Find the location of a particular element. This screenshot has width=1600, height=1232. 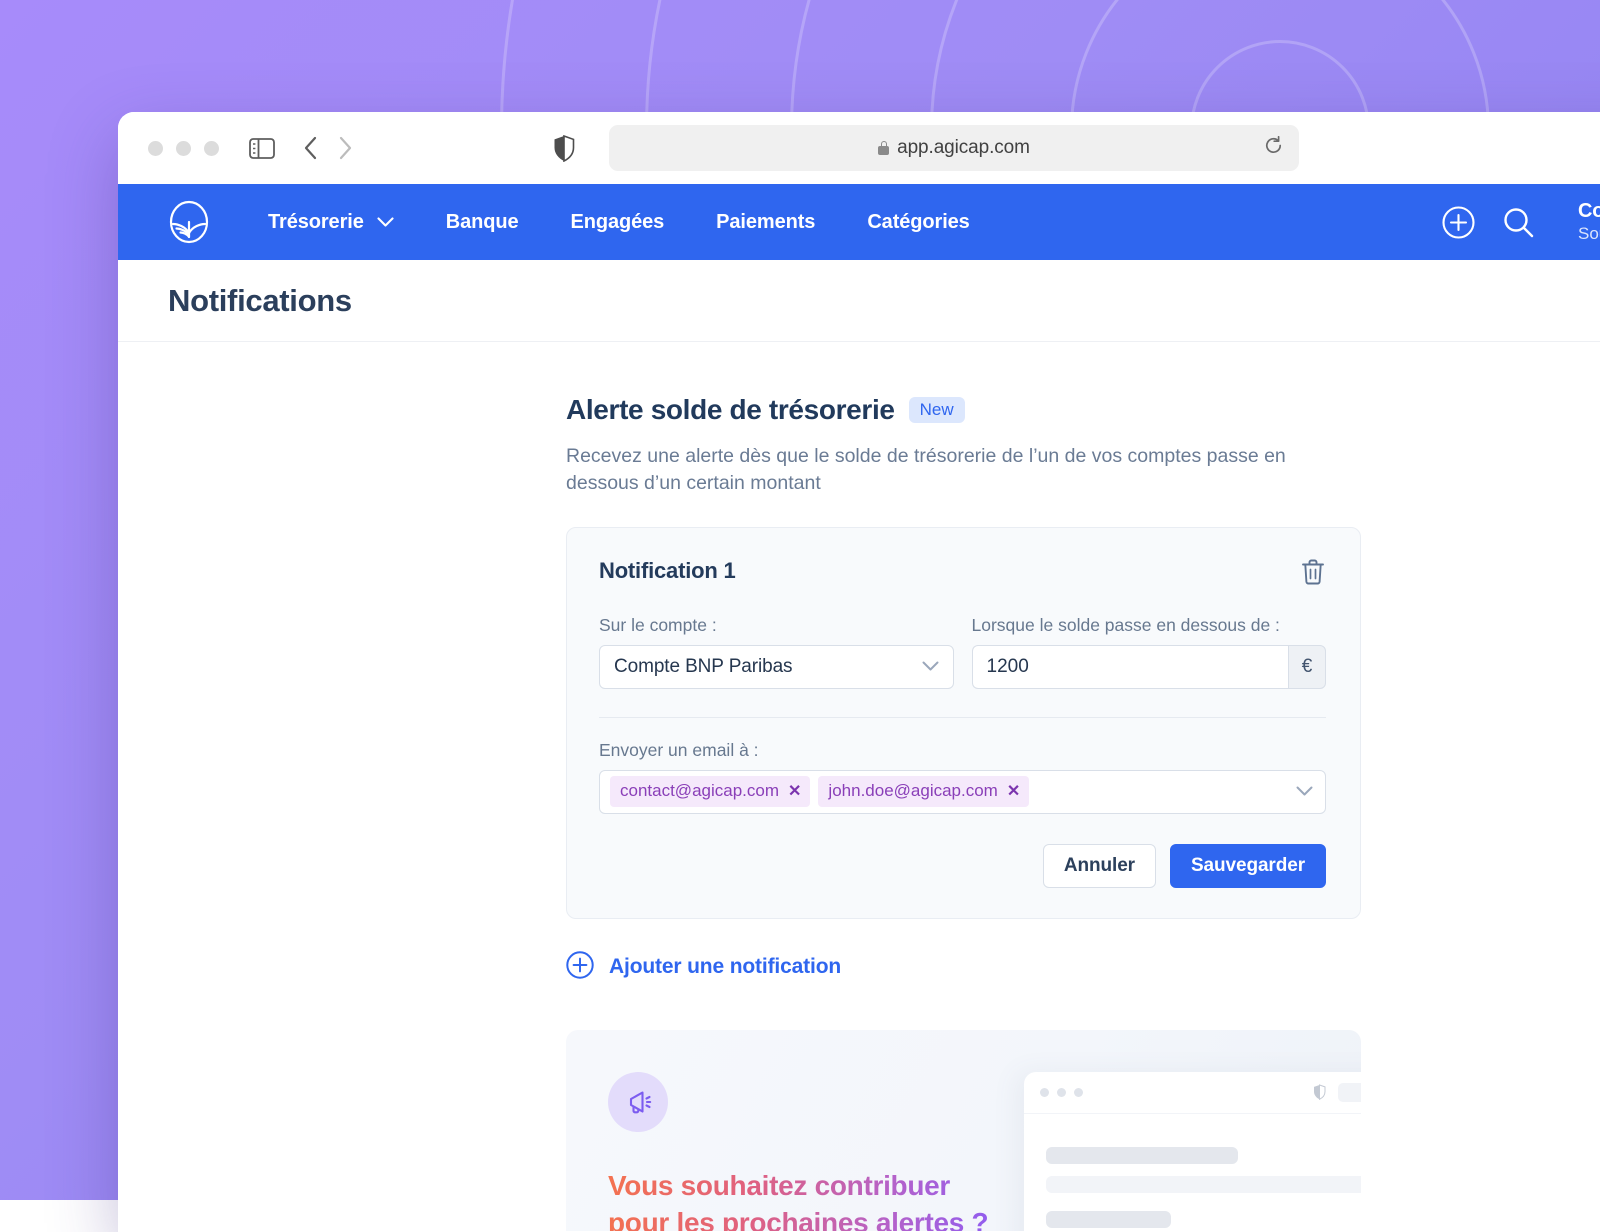

maximize-window-button is located at coordinates (211, 148).